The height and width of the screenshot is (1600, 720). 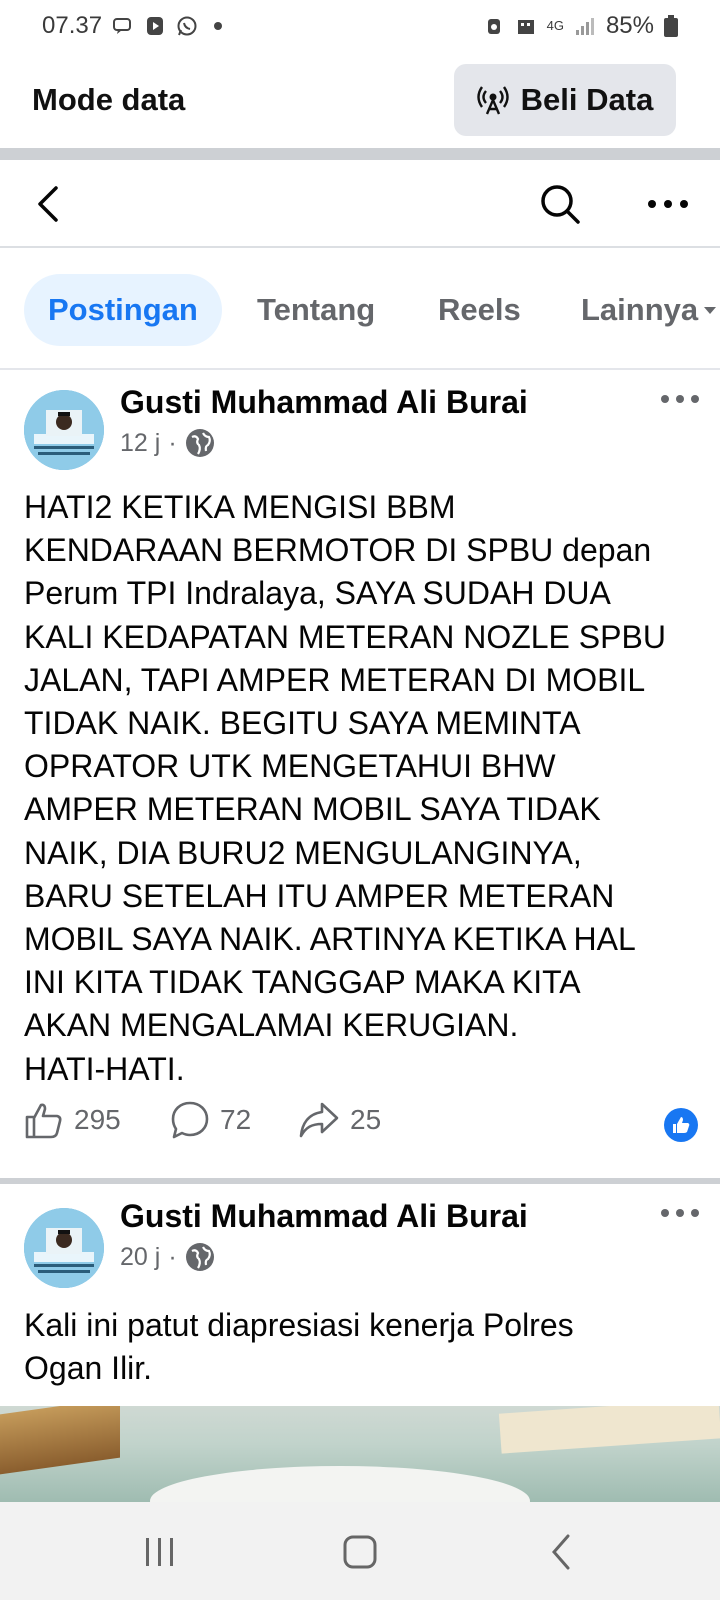 I want to click on thumbs-up-icon, so click(x=681, y=1125).